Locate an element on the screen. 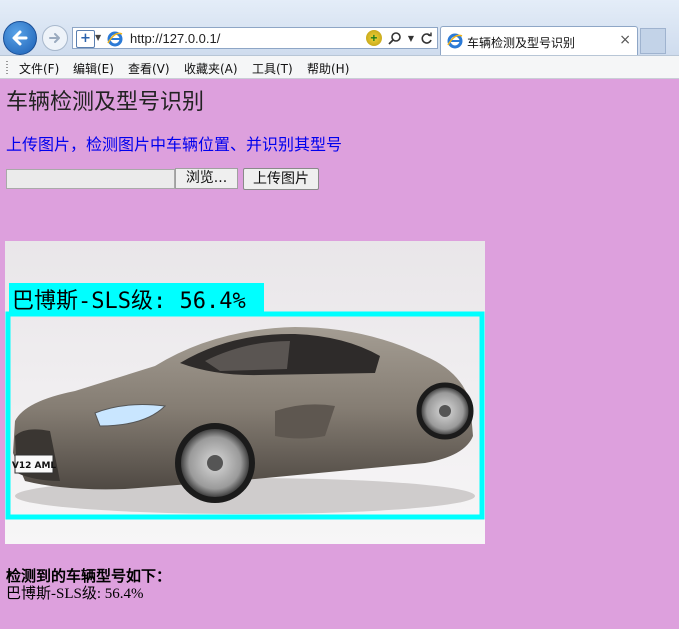 The image size is (679, 629). upload-button: 上传图片 is located at coordinates (281, 179).